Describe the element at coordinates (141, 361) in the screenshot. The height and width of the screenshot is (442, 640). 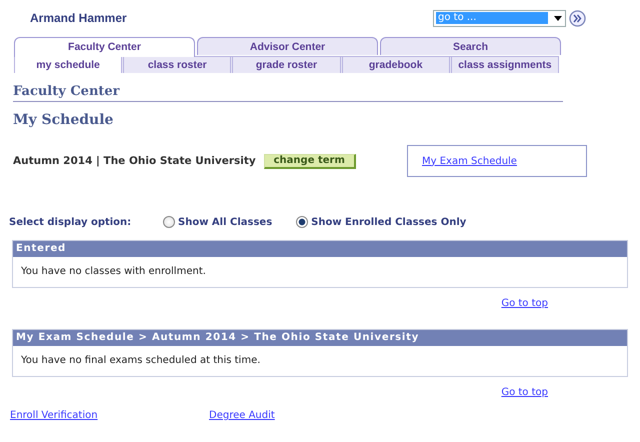
I see `panel-message: You have no final exams scheduled at this time.` at that location.